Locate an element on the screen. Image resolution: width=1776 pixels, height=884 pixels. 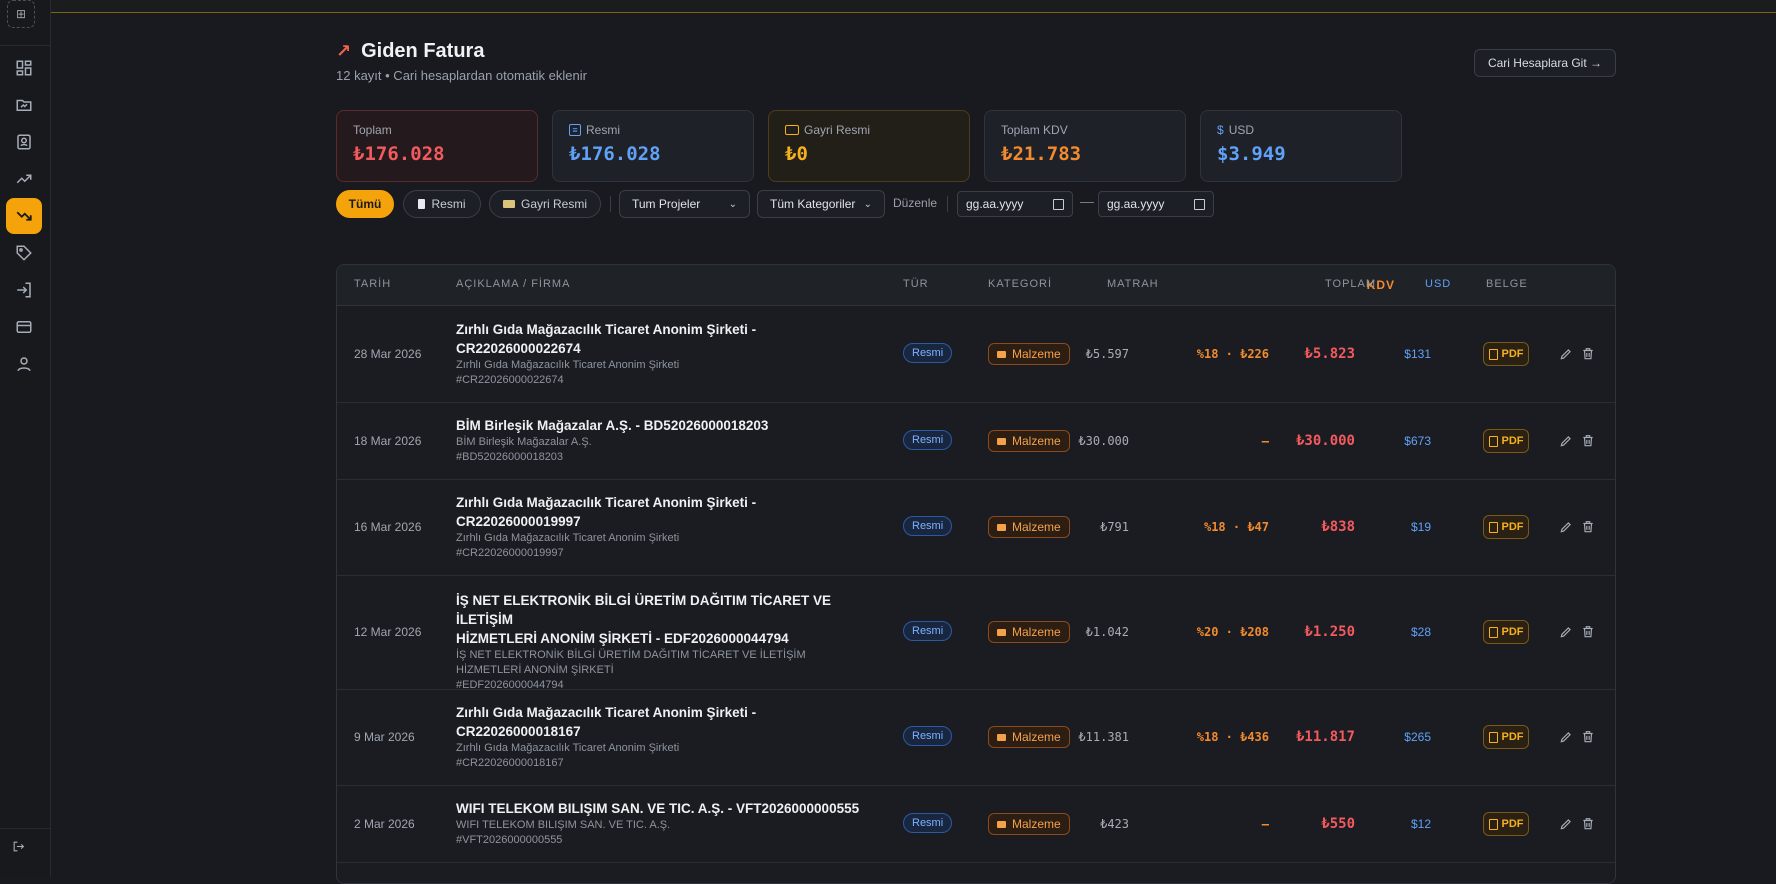
sidebar-item-expense is located at coordinates (24, 216).